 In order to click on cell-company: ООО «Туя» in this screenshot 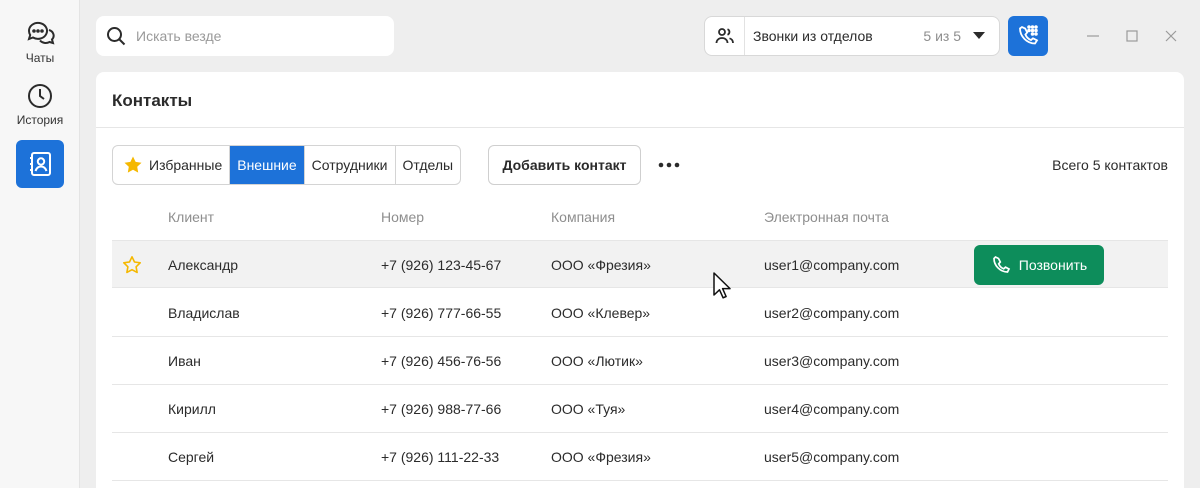, I will do `click(588, 409)`.